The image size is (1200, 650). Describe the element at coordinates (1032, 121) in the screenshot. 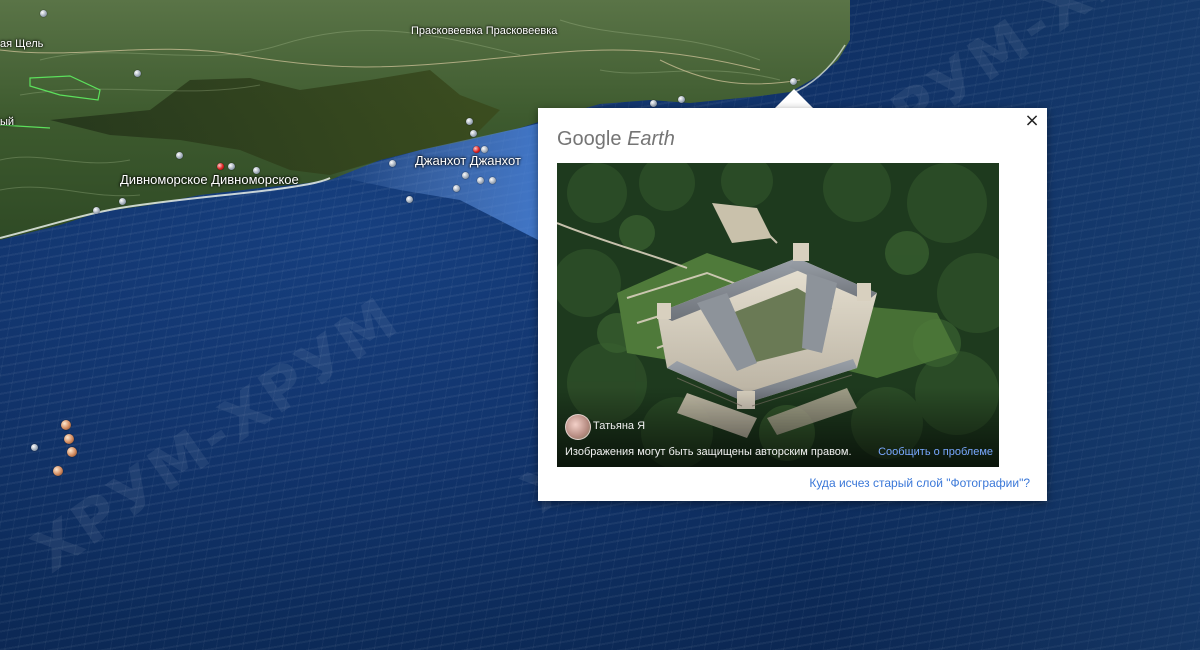

I see `close-icon: ×` at that location.